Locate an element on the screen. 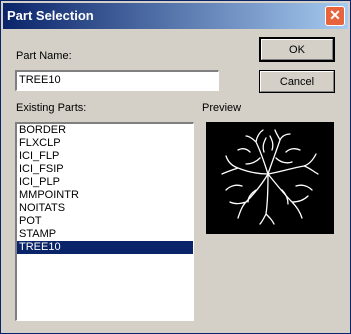 The height and width of the screenshot is (334, 351). ok-button-label: OK is located at coordinates (297, 49).